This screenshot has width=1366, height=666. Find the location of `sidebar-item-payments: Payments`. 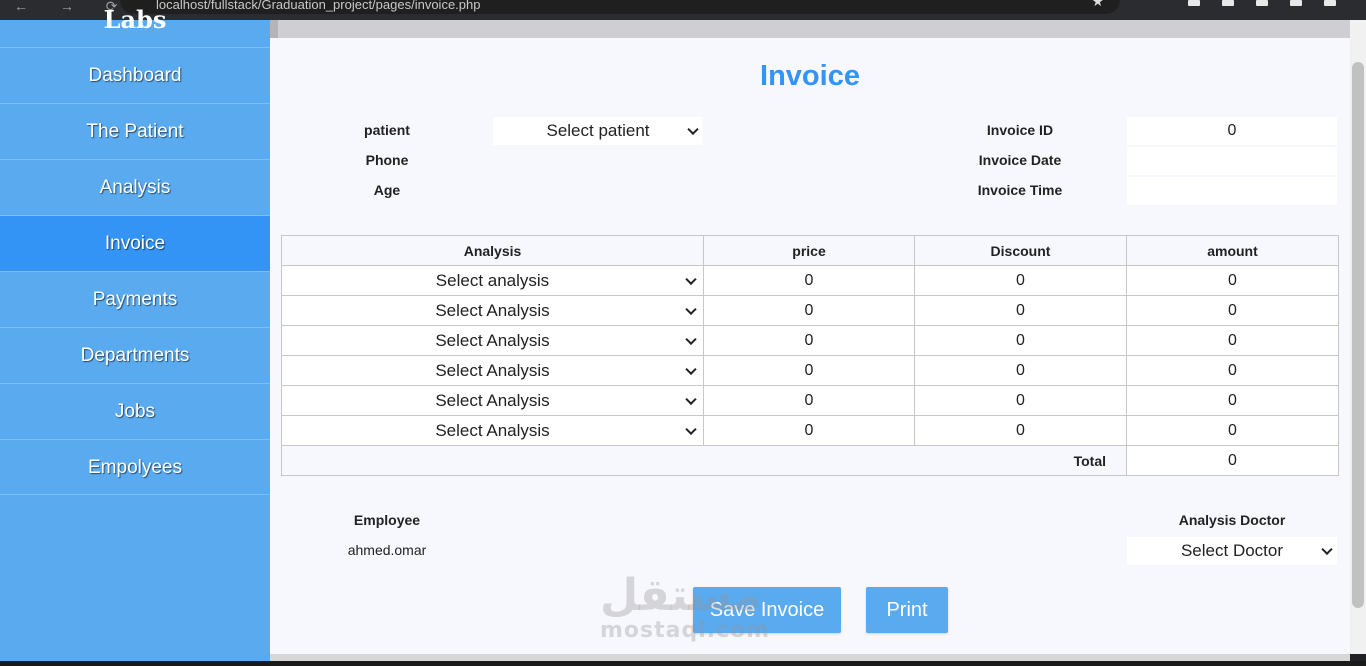

sidebar-item-payments: Payments is located at coordinates (135, 299).